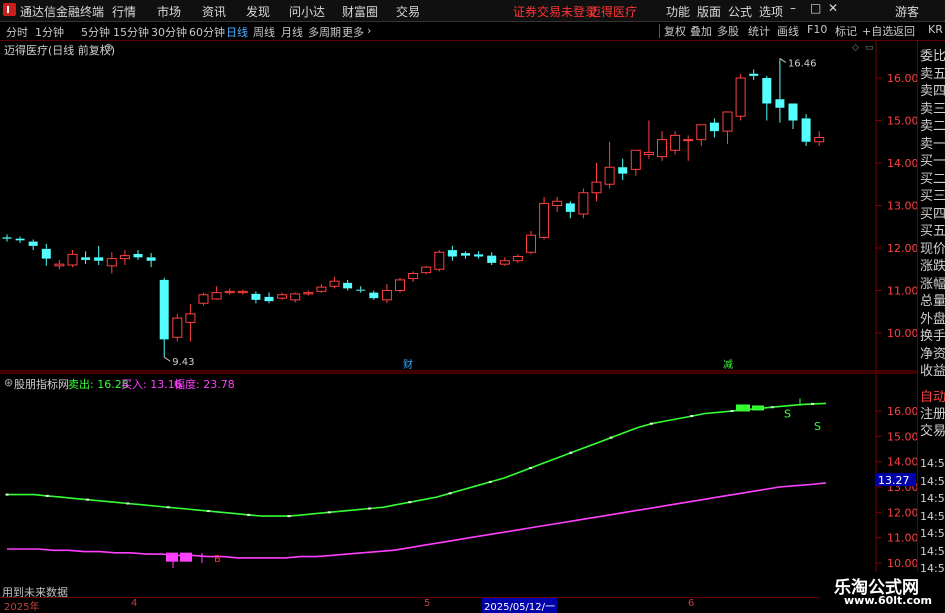 The width and height of the screenshot is (945, 613). I want to click on add-watchlist-button: +自选, so click(877, 30).